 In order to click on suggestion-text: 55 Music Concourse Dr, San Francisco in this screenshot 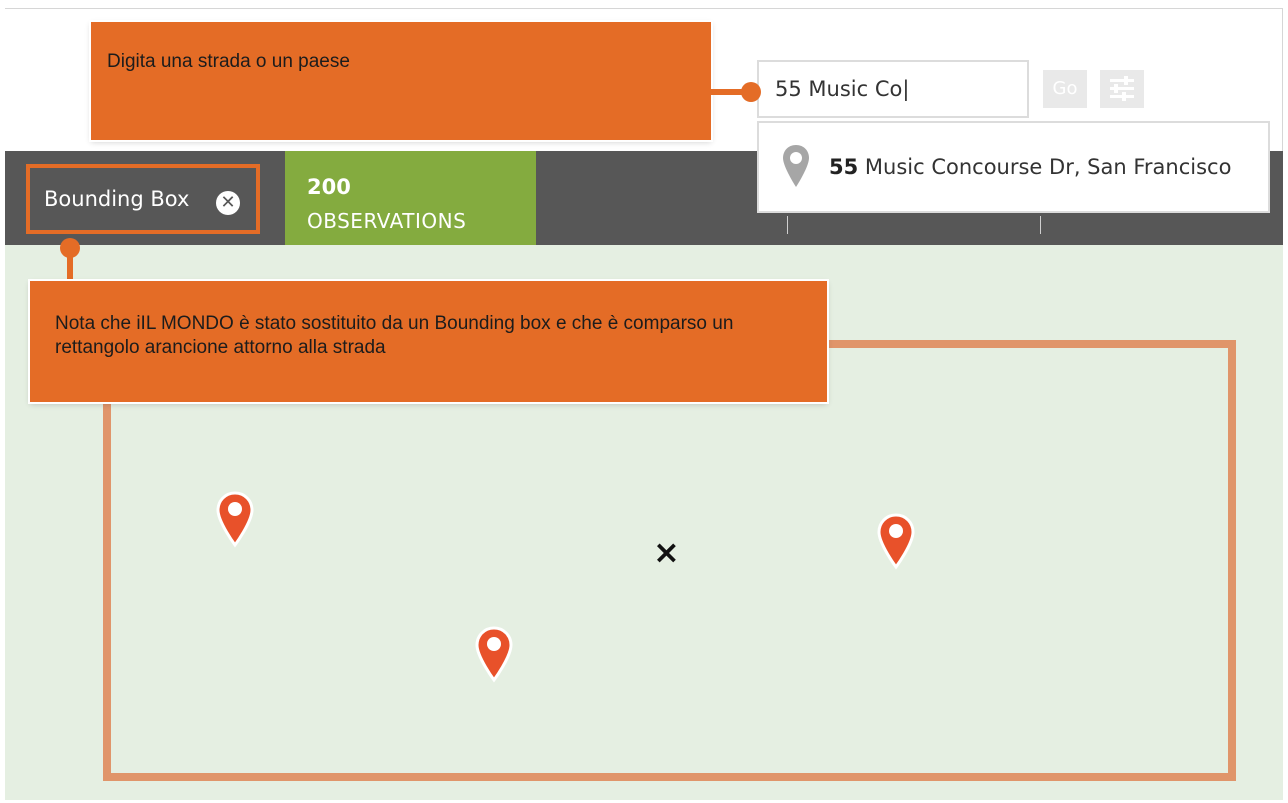, I will do `click(1030, 167)`.